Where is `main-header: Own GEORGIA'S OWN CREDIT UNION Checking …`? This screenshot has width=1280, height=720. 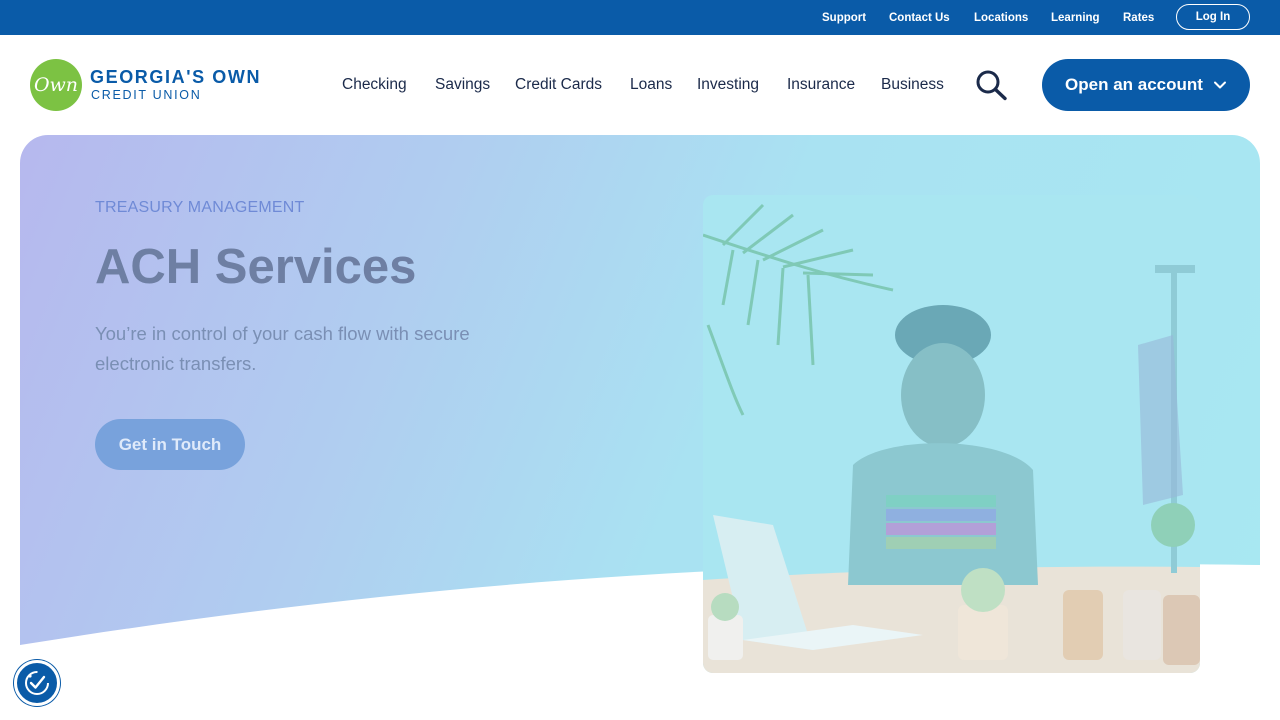 main-header: Own GEORGIA'S OWN CREDIT UNION Checking … is located at coordinates (640, 85).